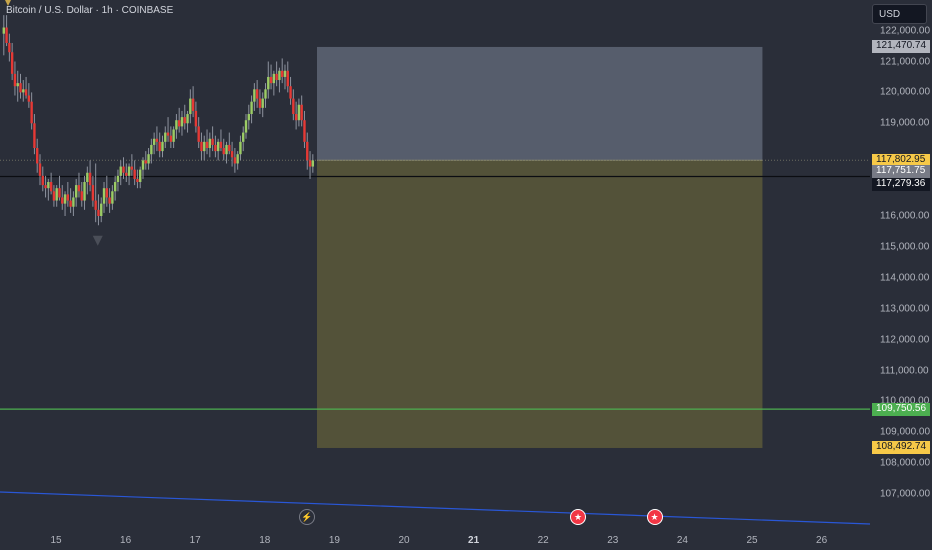 This screenshot has height=550, width=932. What do you see at coordinates (901, 409) in the screenshot?
I see `green-line-label: 109,750.56` at bounding box center [901, 409].